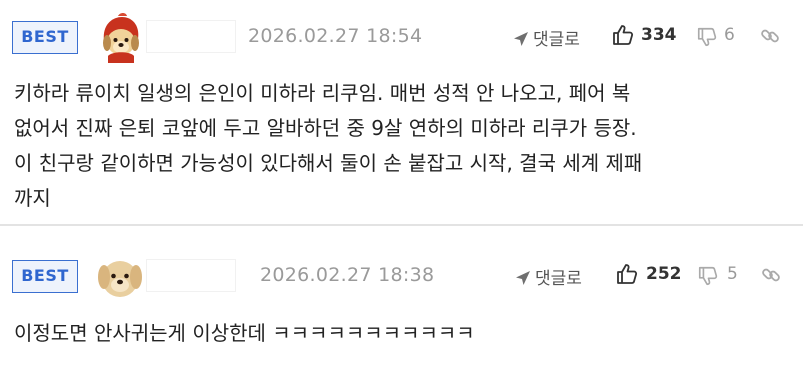 The image size is (803, 383). Describe the element at coordinates (729, 35) in the screenshot. I see `dislike-count: 6` at that location.